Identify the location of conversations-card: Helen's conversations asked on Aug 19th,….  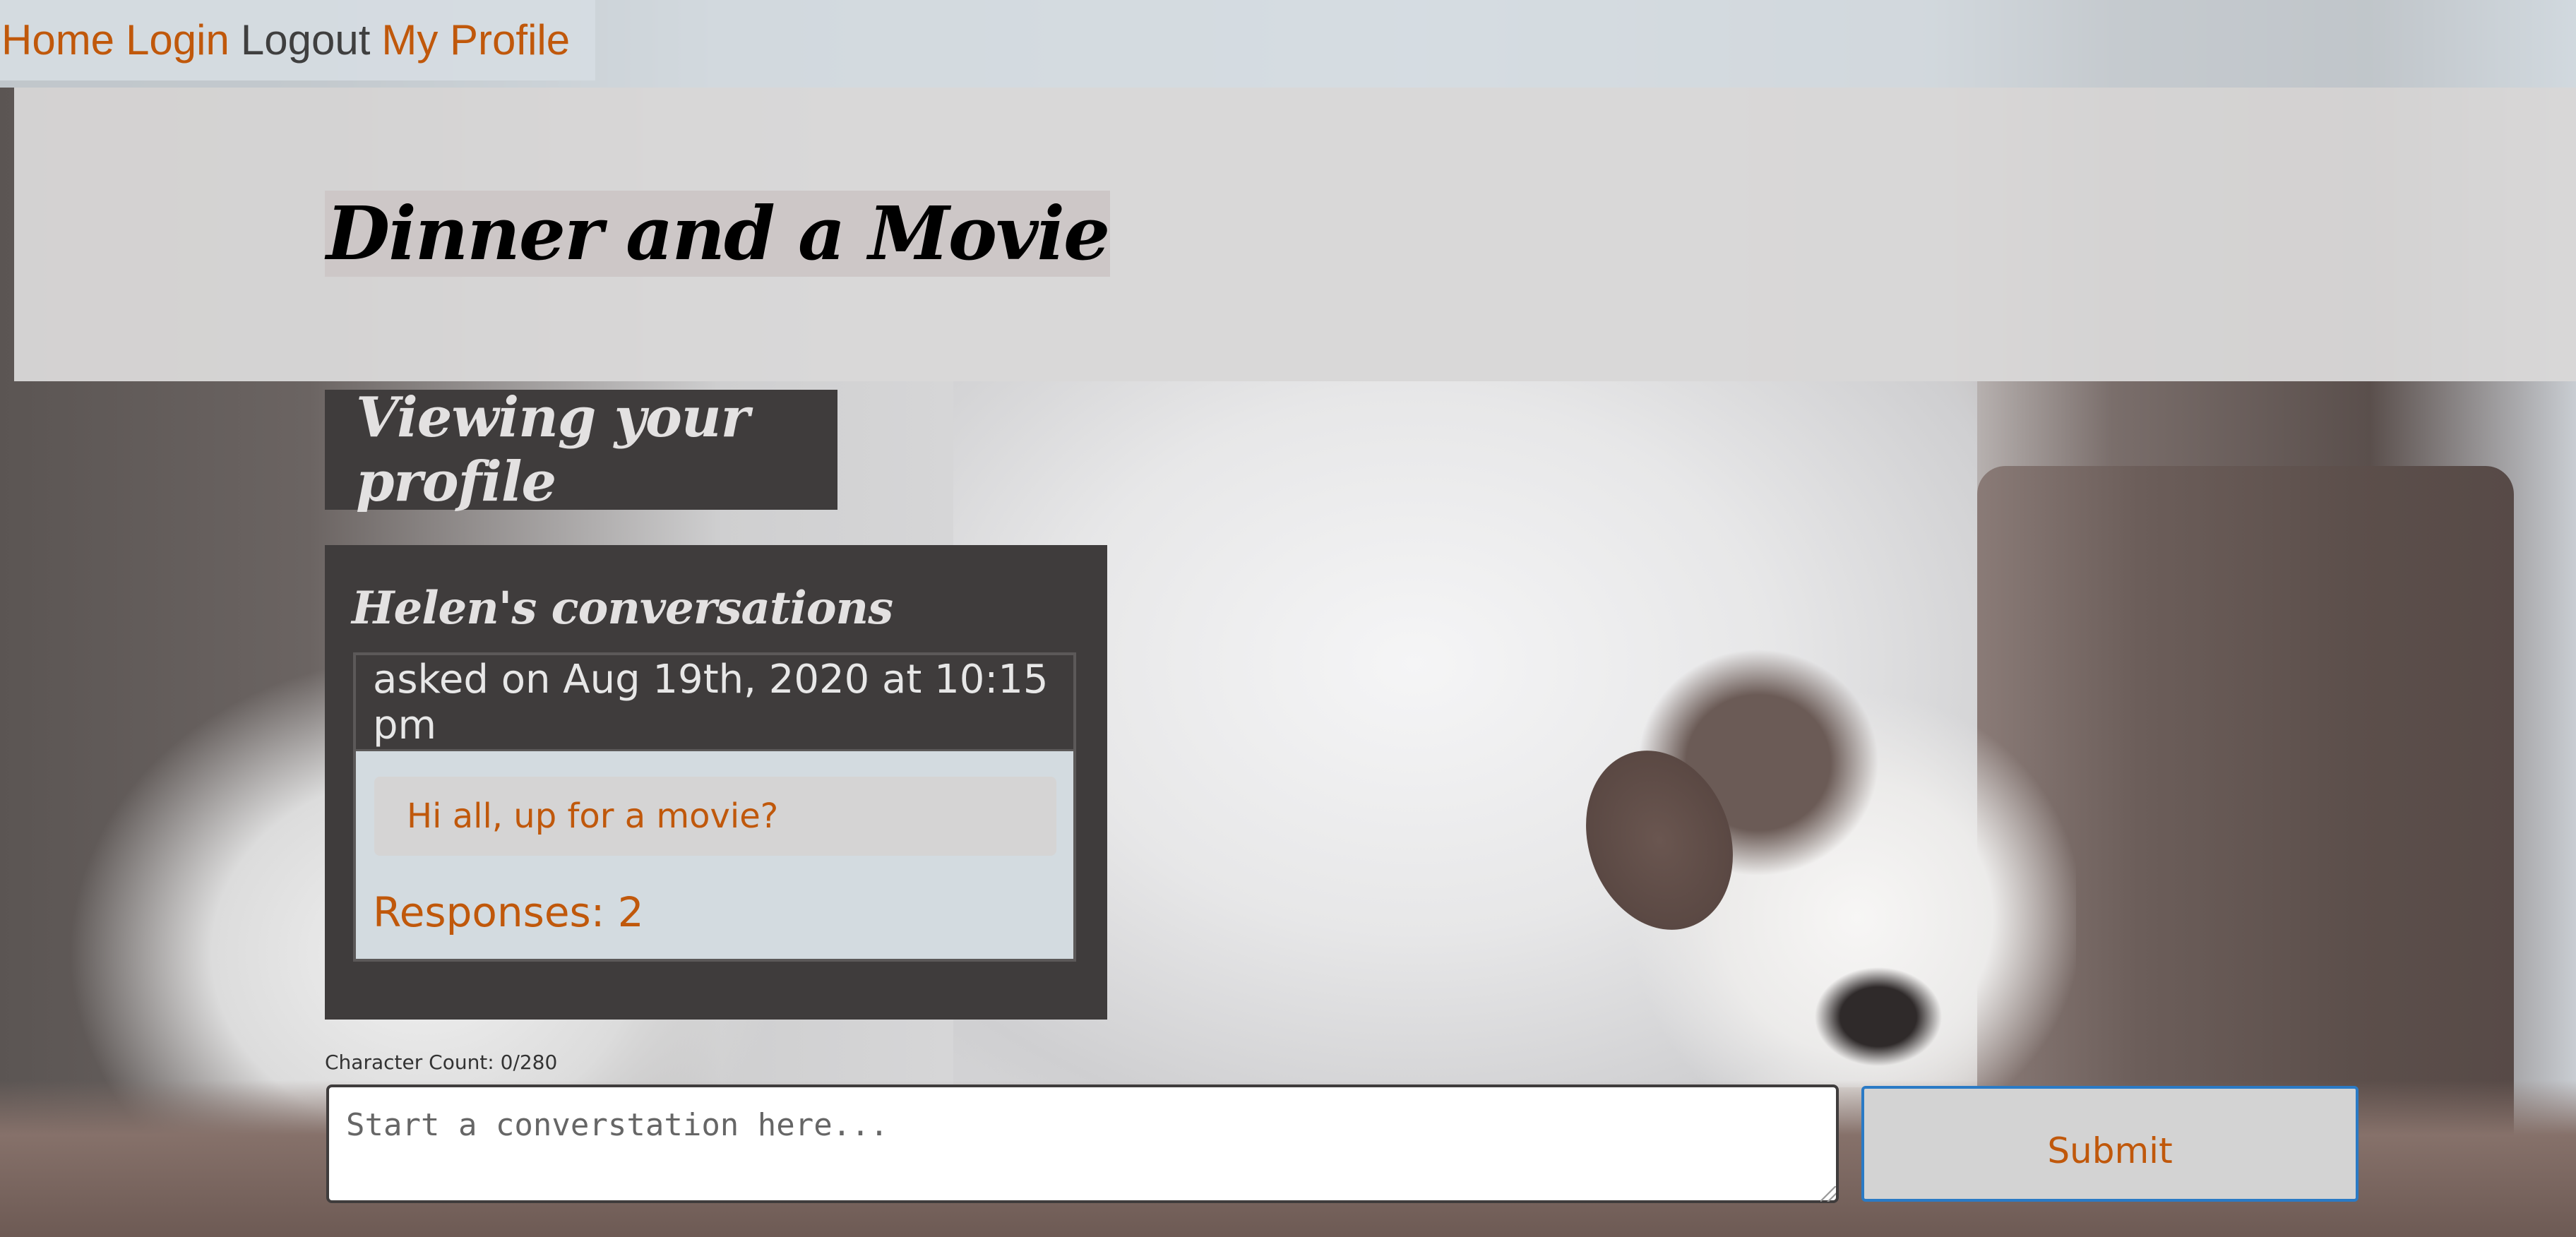
(716, 782).